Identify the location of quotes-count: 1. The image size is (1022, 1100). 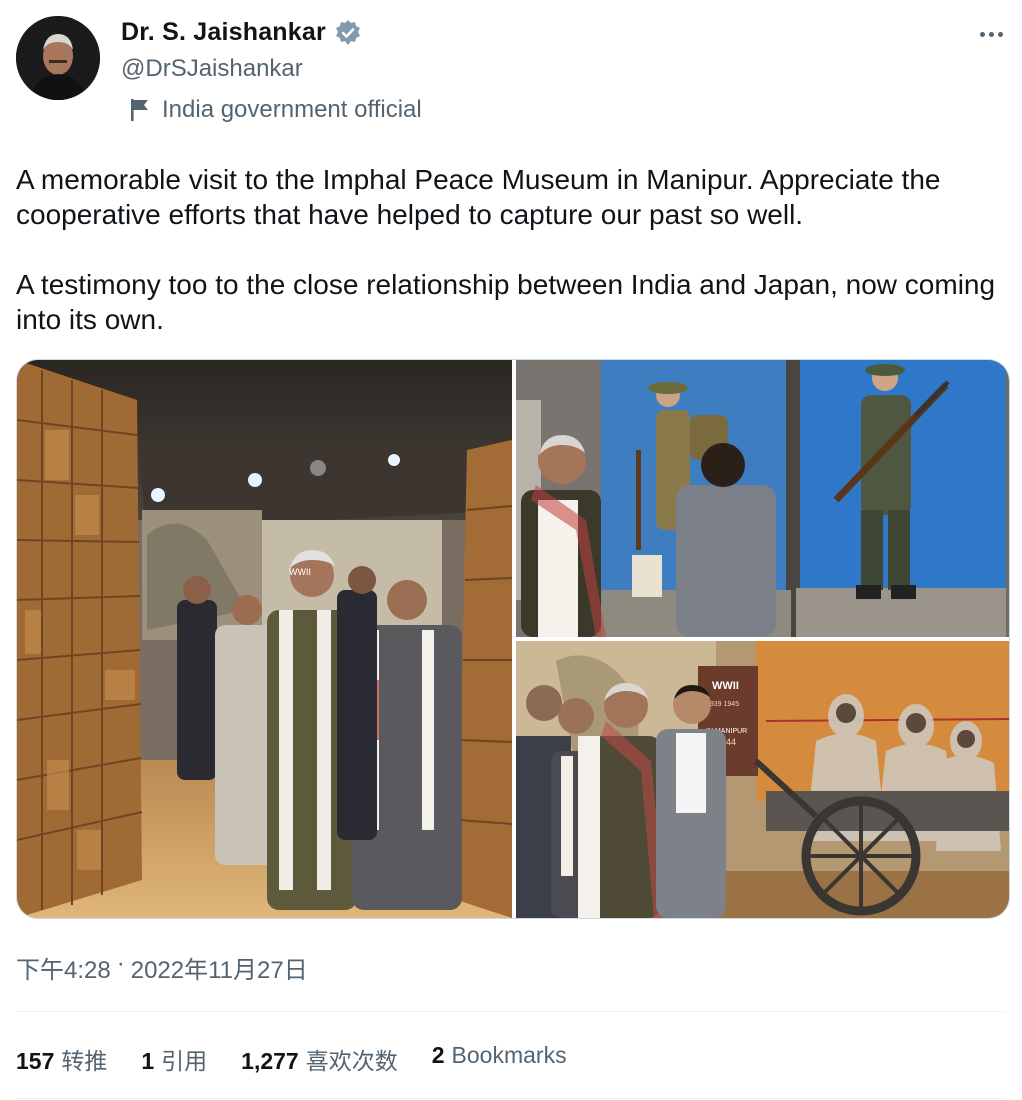
(148, 1061).